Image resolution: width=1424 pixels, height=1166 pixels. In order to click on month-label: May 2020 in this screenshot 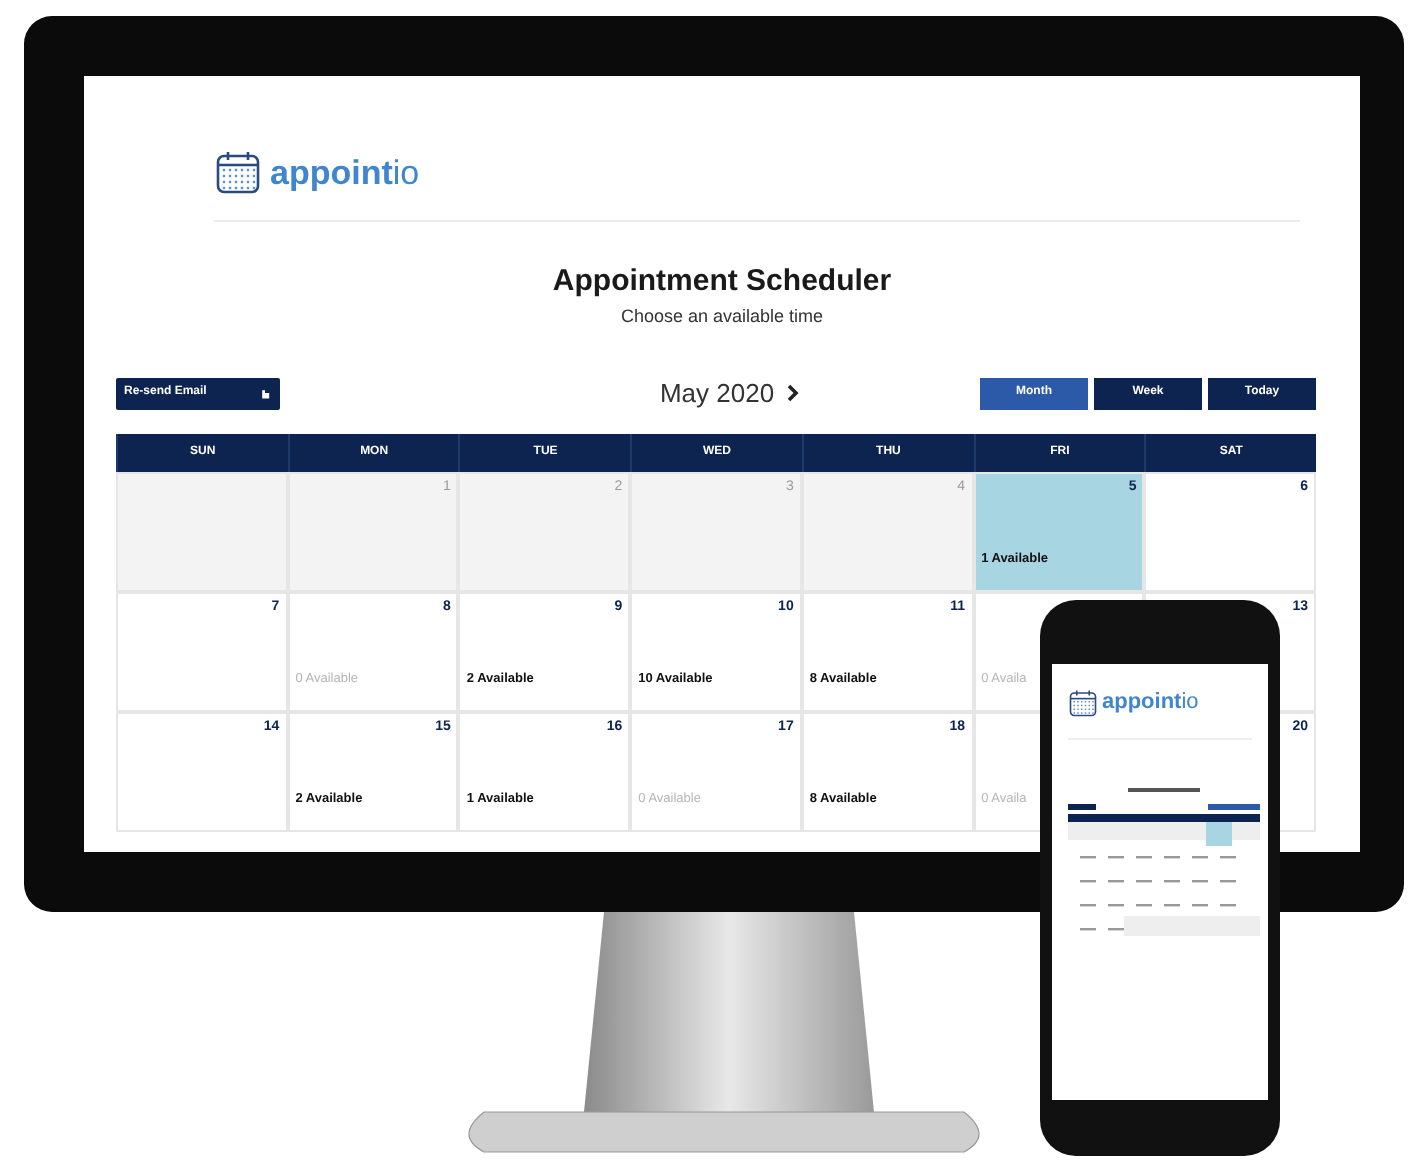, I will do `click(717, 394)`.